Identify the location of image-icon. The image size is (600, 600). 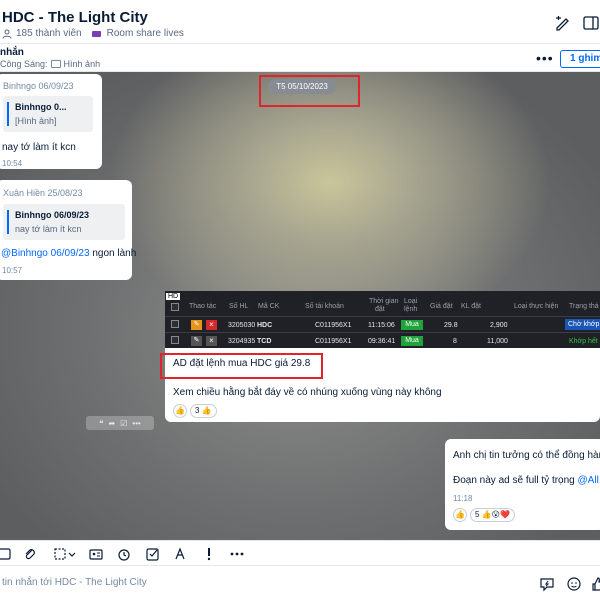
(55, 64).